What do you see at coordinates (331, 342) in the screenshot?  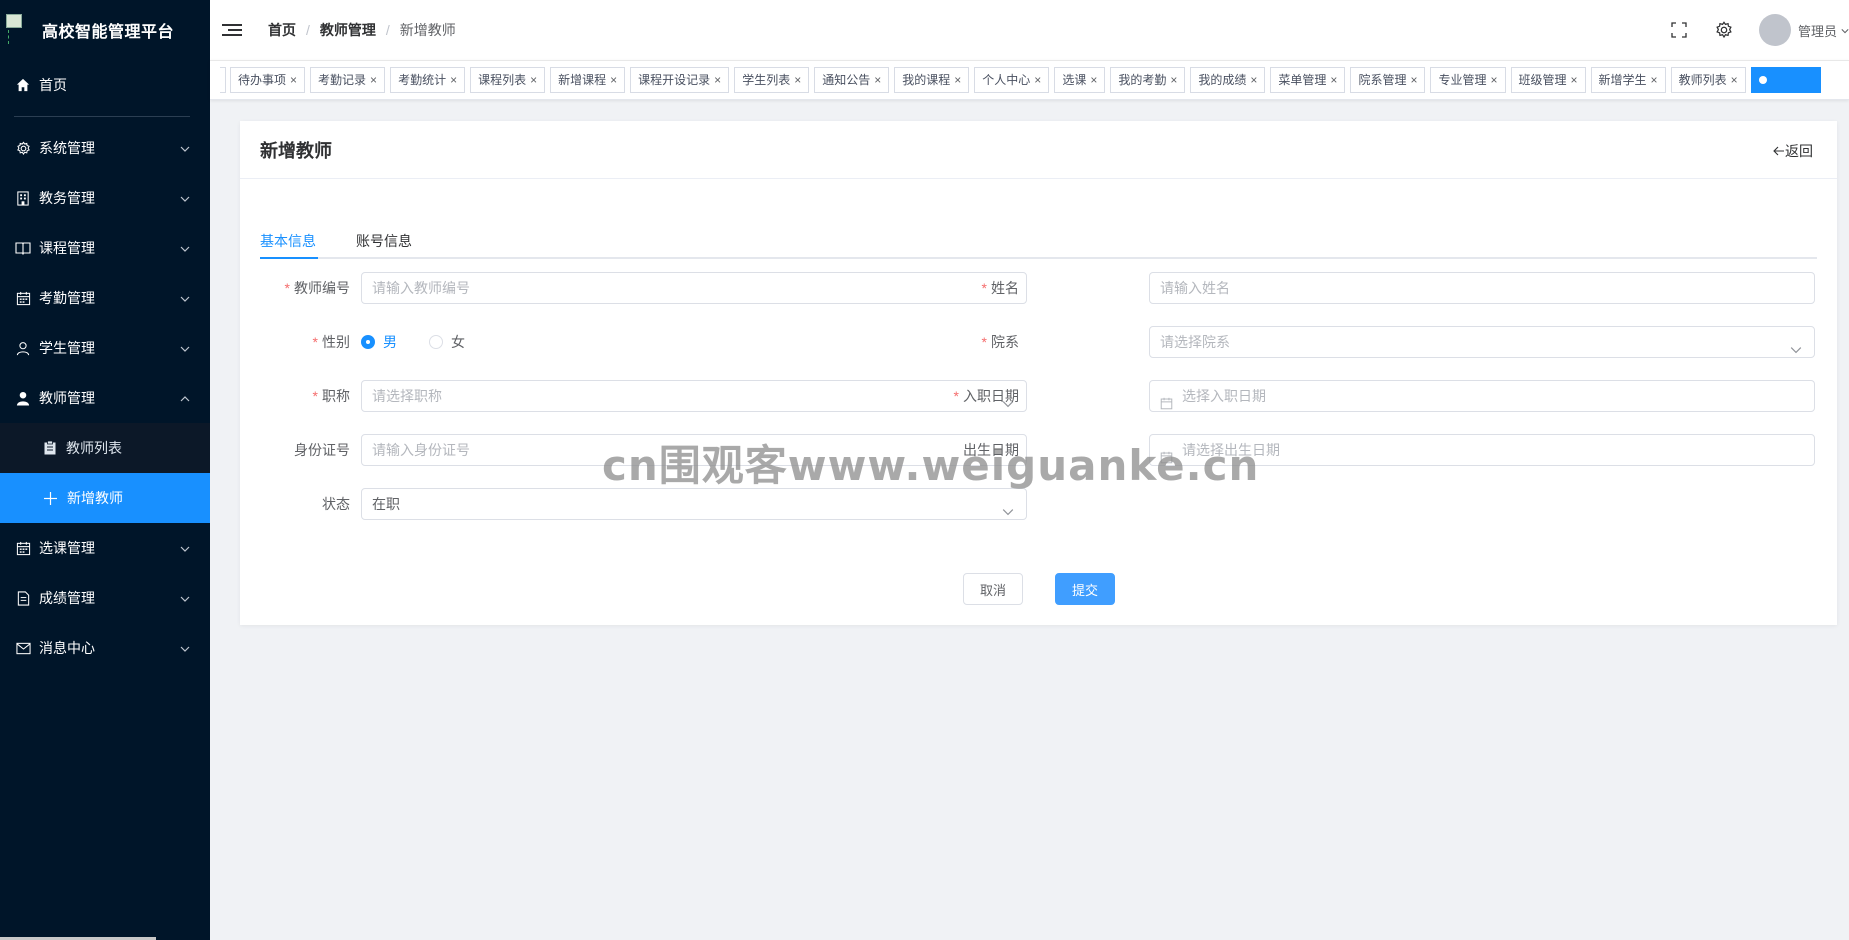 I see `gender-label: * 性别` at bounding box center [331, 342].